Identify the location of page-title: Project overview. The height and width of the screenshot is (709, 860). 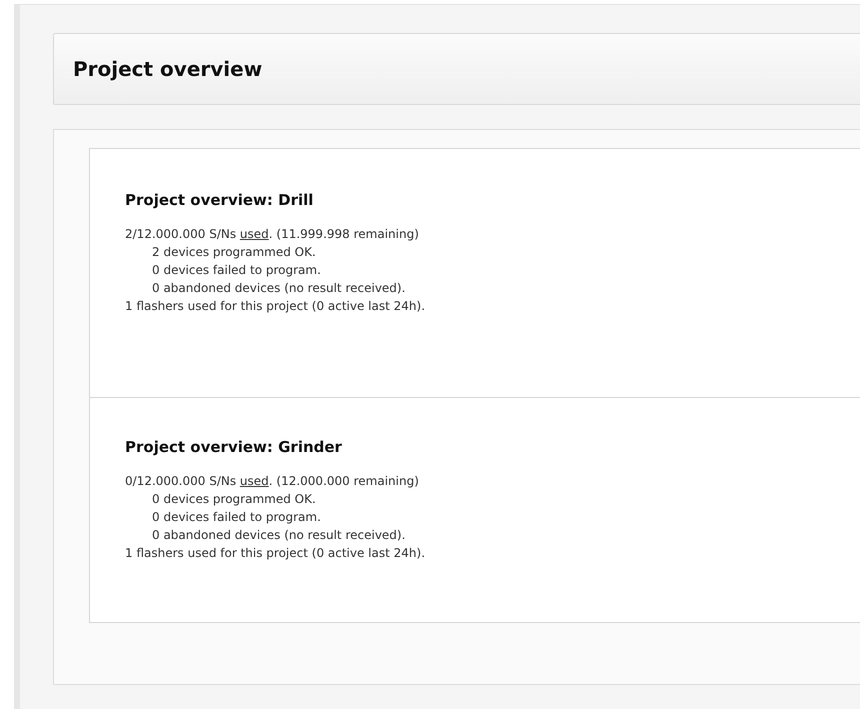
(167, 69).